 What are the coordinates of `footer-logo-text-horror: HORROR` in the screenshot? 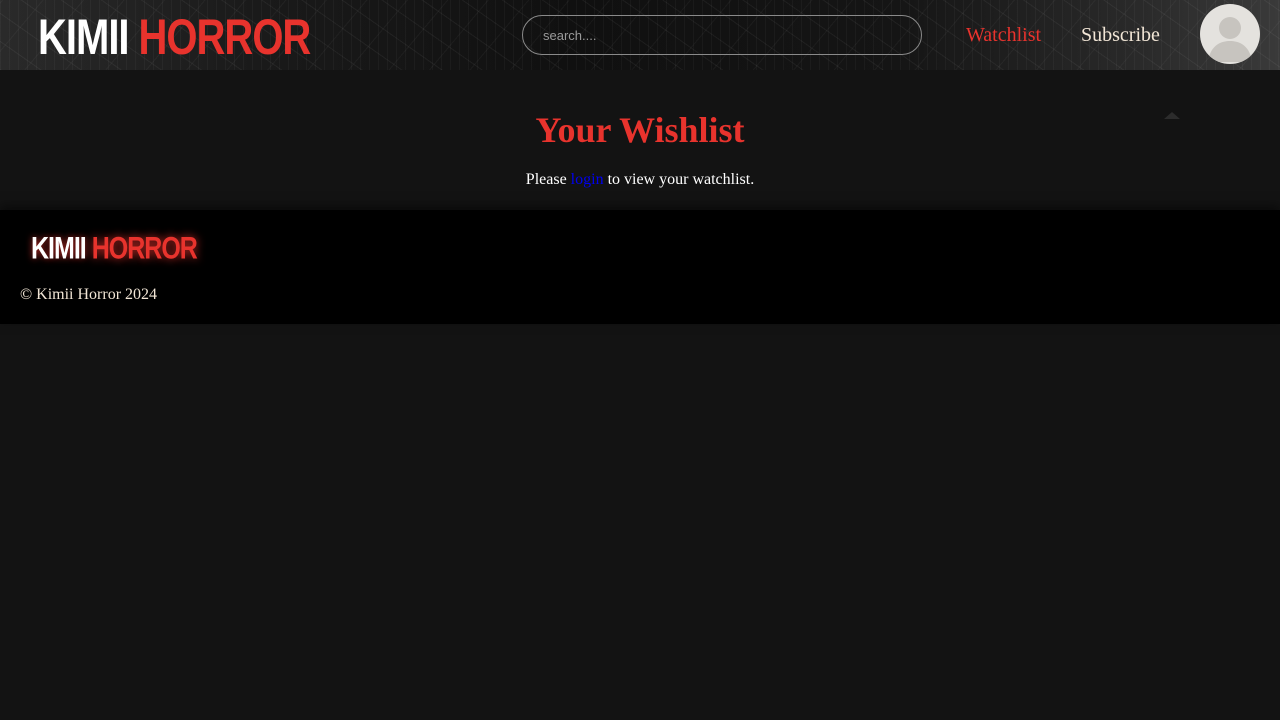 It's located at (144, 248).